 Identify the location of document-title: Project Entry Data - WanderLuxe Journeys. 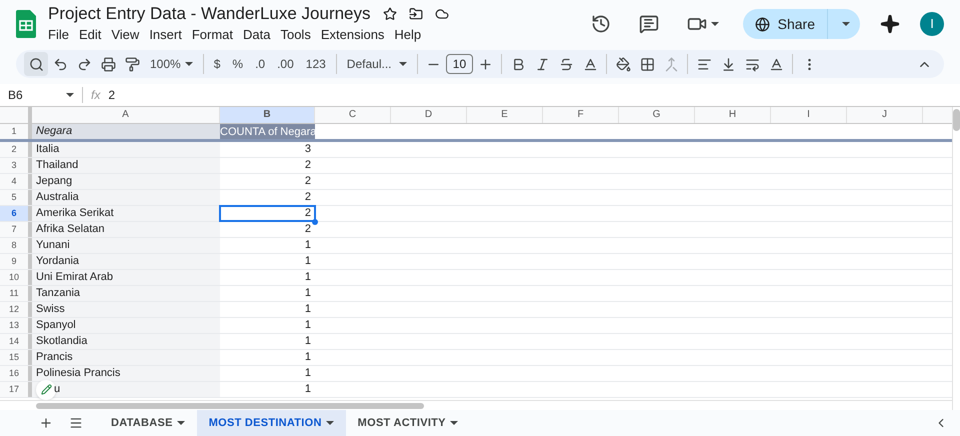
(209, 14).